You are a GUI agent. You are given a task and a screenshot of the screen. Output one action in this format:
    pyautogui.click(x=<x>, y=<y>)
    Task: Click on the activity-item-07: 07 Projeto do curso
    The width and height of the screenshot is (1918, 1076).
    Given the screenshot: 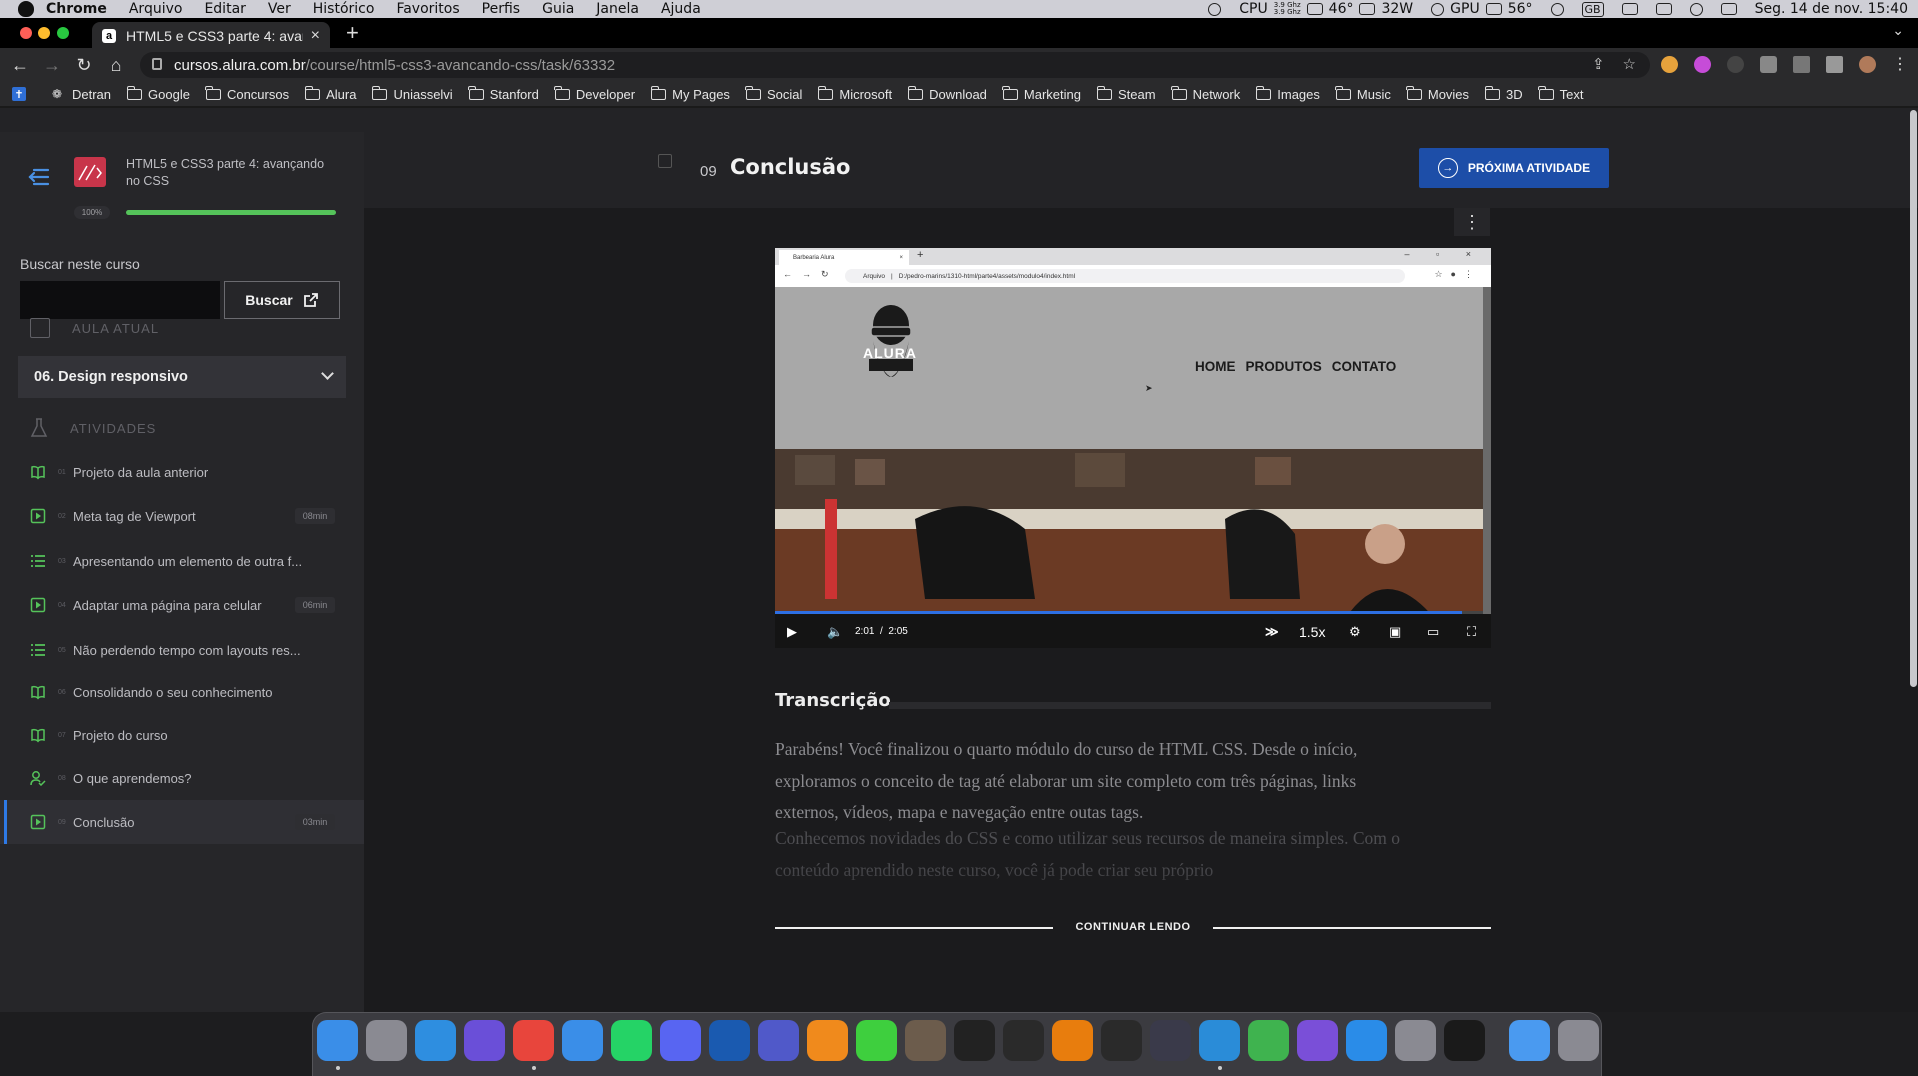 What is the action you would take?
    pyautogui.click(x=182, y=735)
    